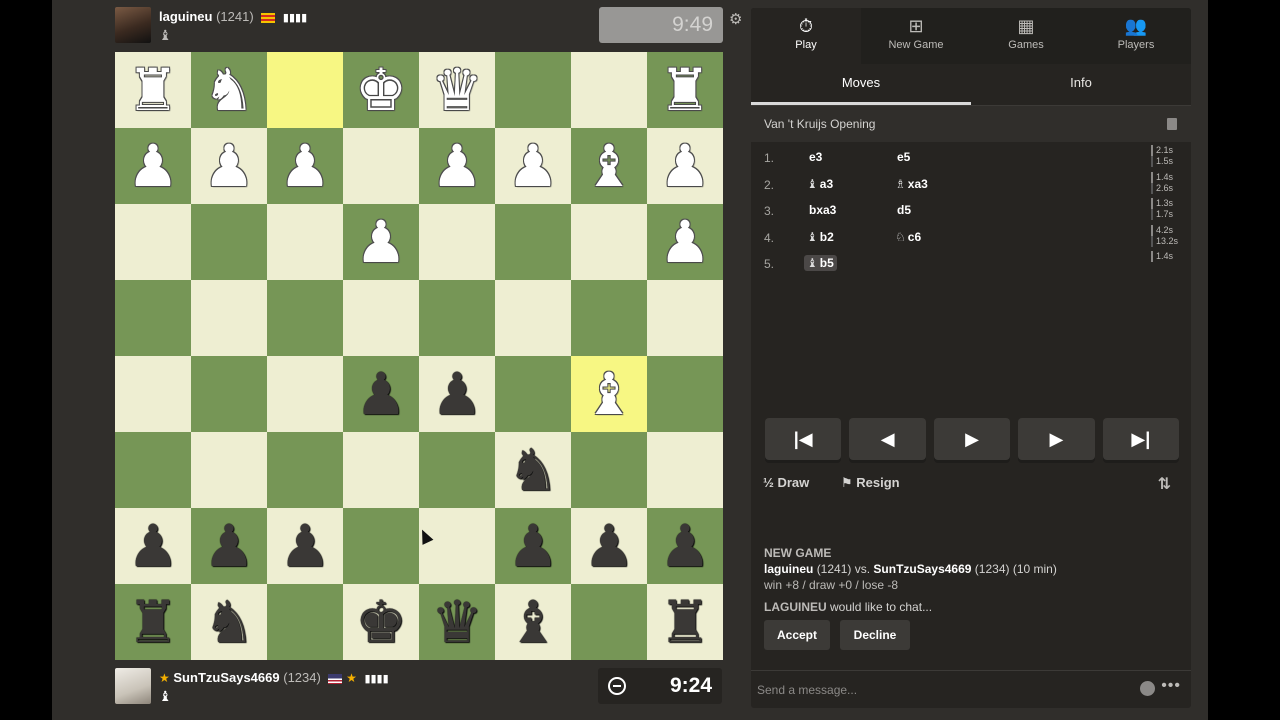  Describe the element at coordinates (903, 210) in the screenshot. I see `black-move: d5` at that location.